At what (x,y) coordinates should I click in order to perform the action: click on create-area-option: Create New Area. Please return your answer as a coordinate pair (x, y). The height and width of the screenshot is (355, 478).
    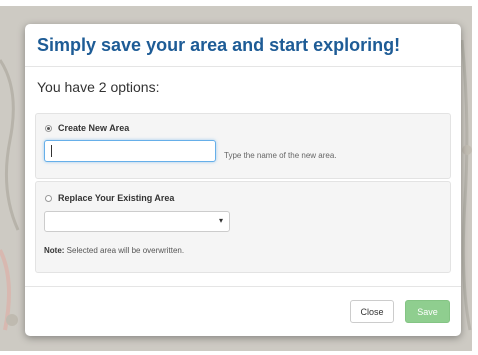
    Looking at the image, I should click on (87, 128).